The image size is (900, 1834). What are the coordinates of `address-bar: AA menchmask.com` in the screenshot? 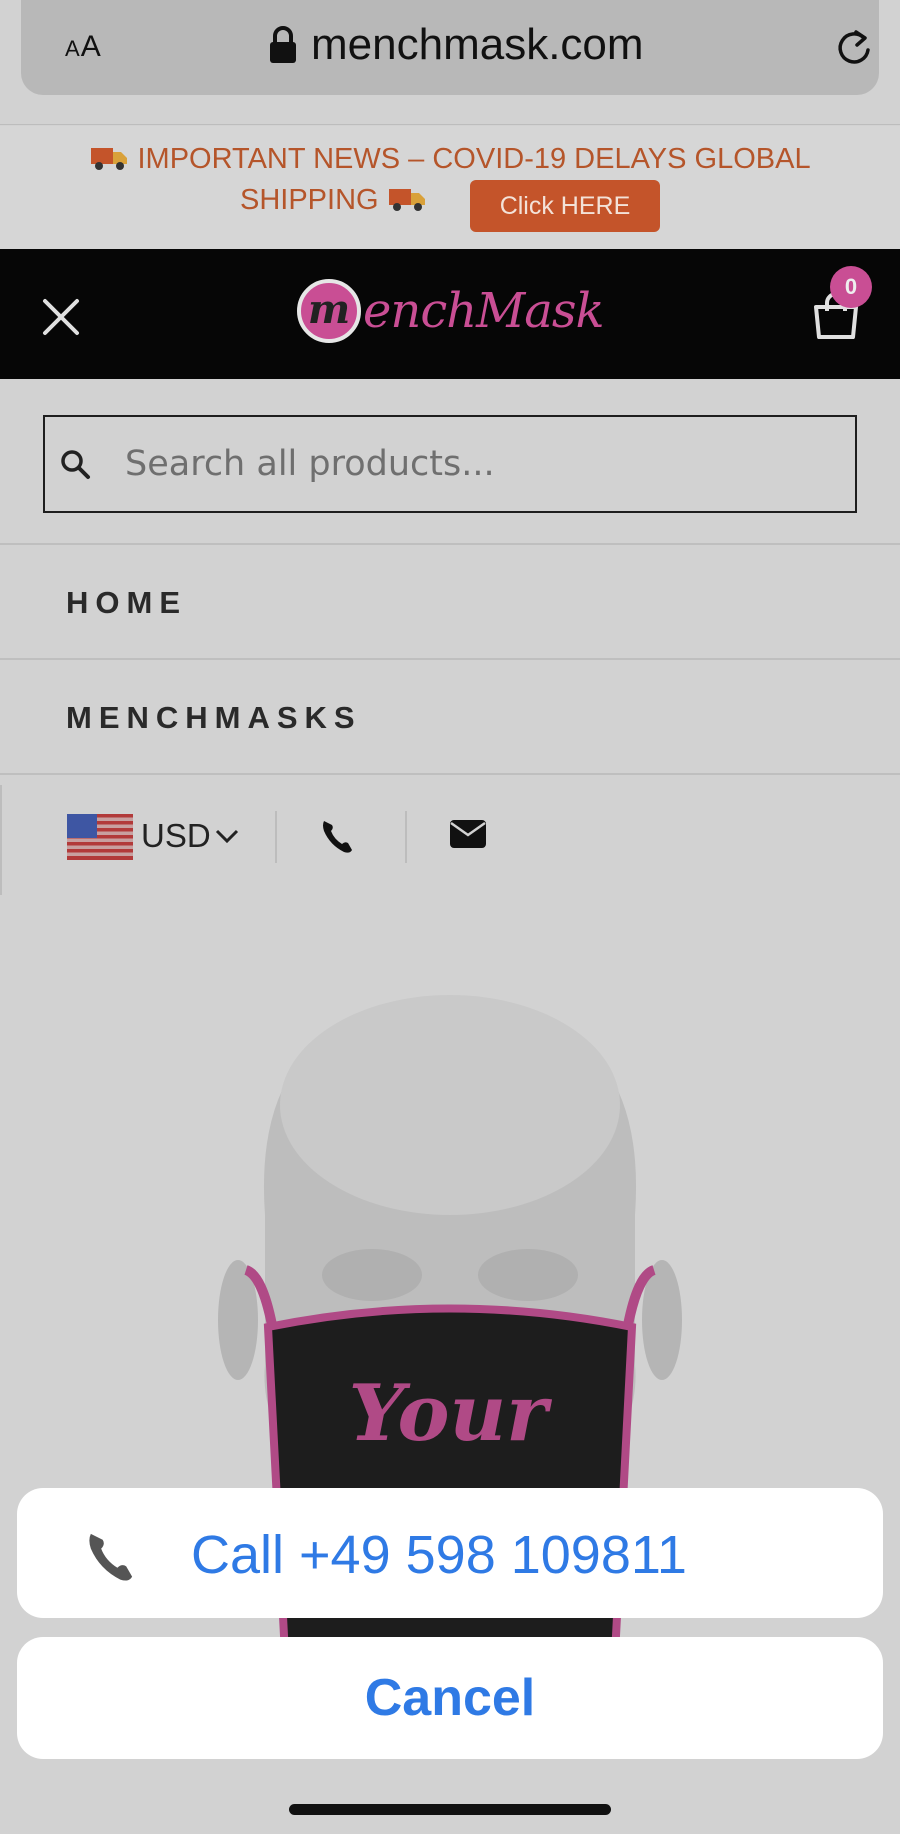 It's located at (450, 47).